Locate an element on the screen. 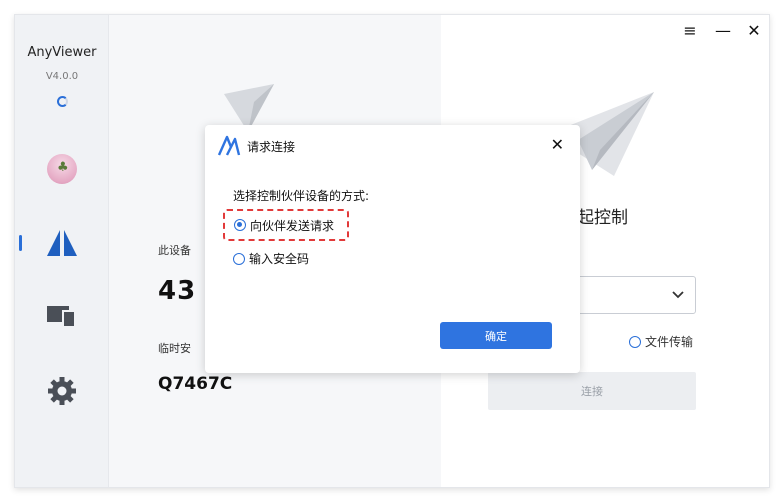  minimize-icon: — is located at coordinates (723, 30).